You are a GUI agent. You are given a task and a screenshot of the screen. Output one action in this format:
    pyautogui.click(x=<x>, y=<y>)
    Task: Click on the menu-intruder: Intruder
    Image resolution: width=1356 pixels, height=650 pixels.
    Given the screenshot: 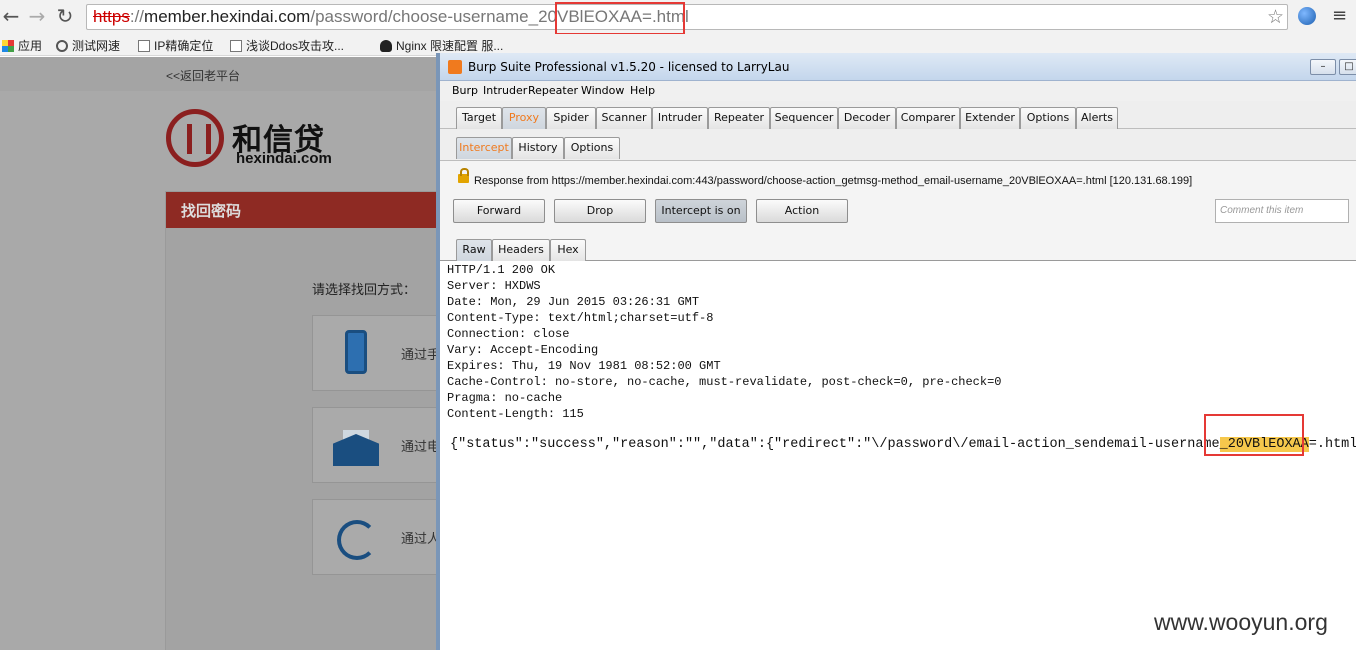 What is the action you would take?
    pyautogui.click(x=505, y=90)
    